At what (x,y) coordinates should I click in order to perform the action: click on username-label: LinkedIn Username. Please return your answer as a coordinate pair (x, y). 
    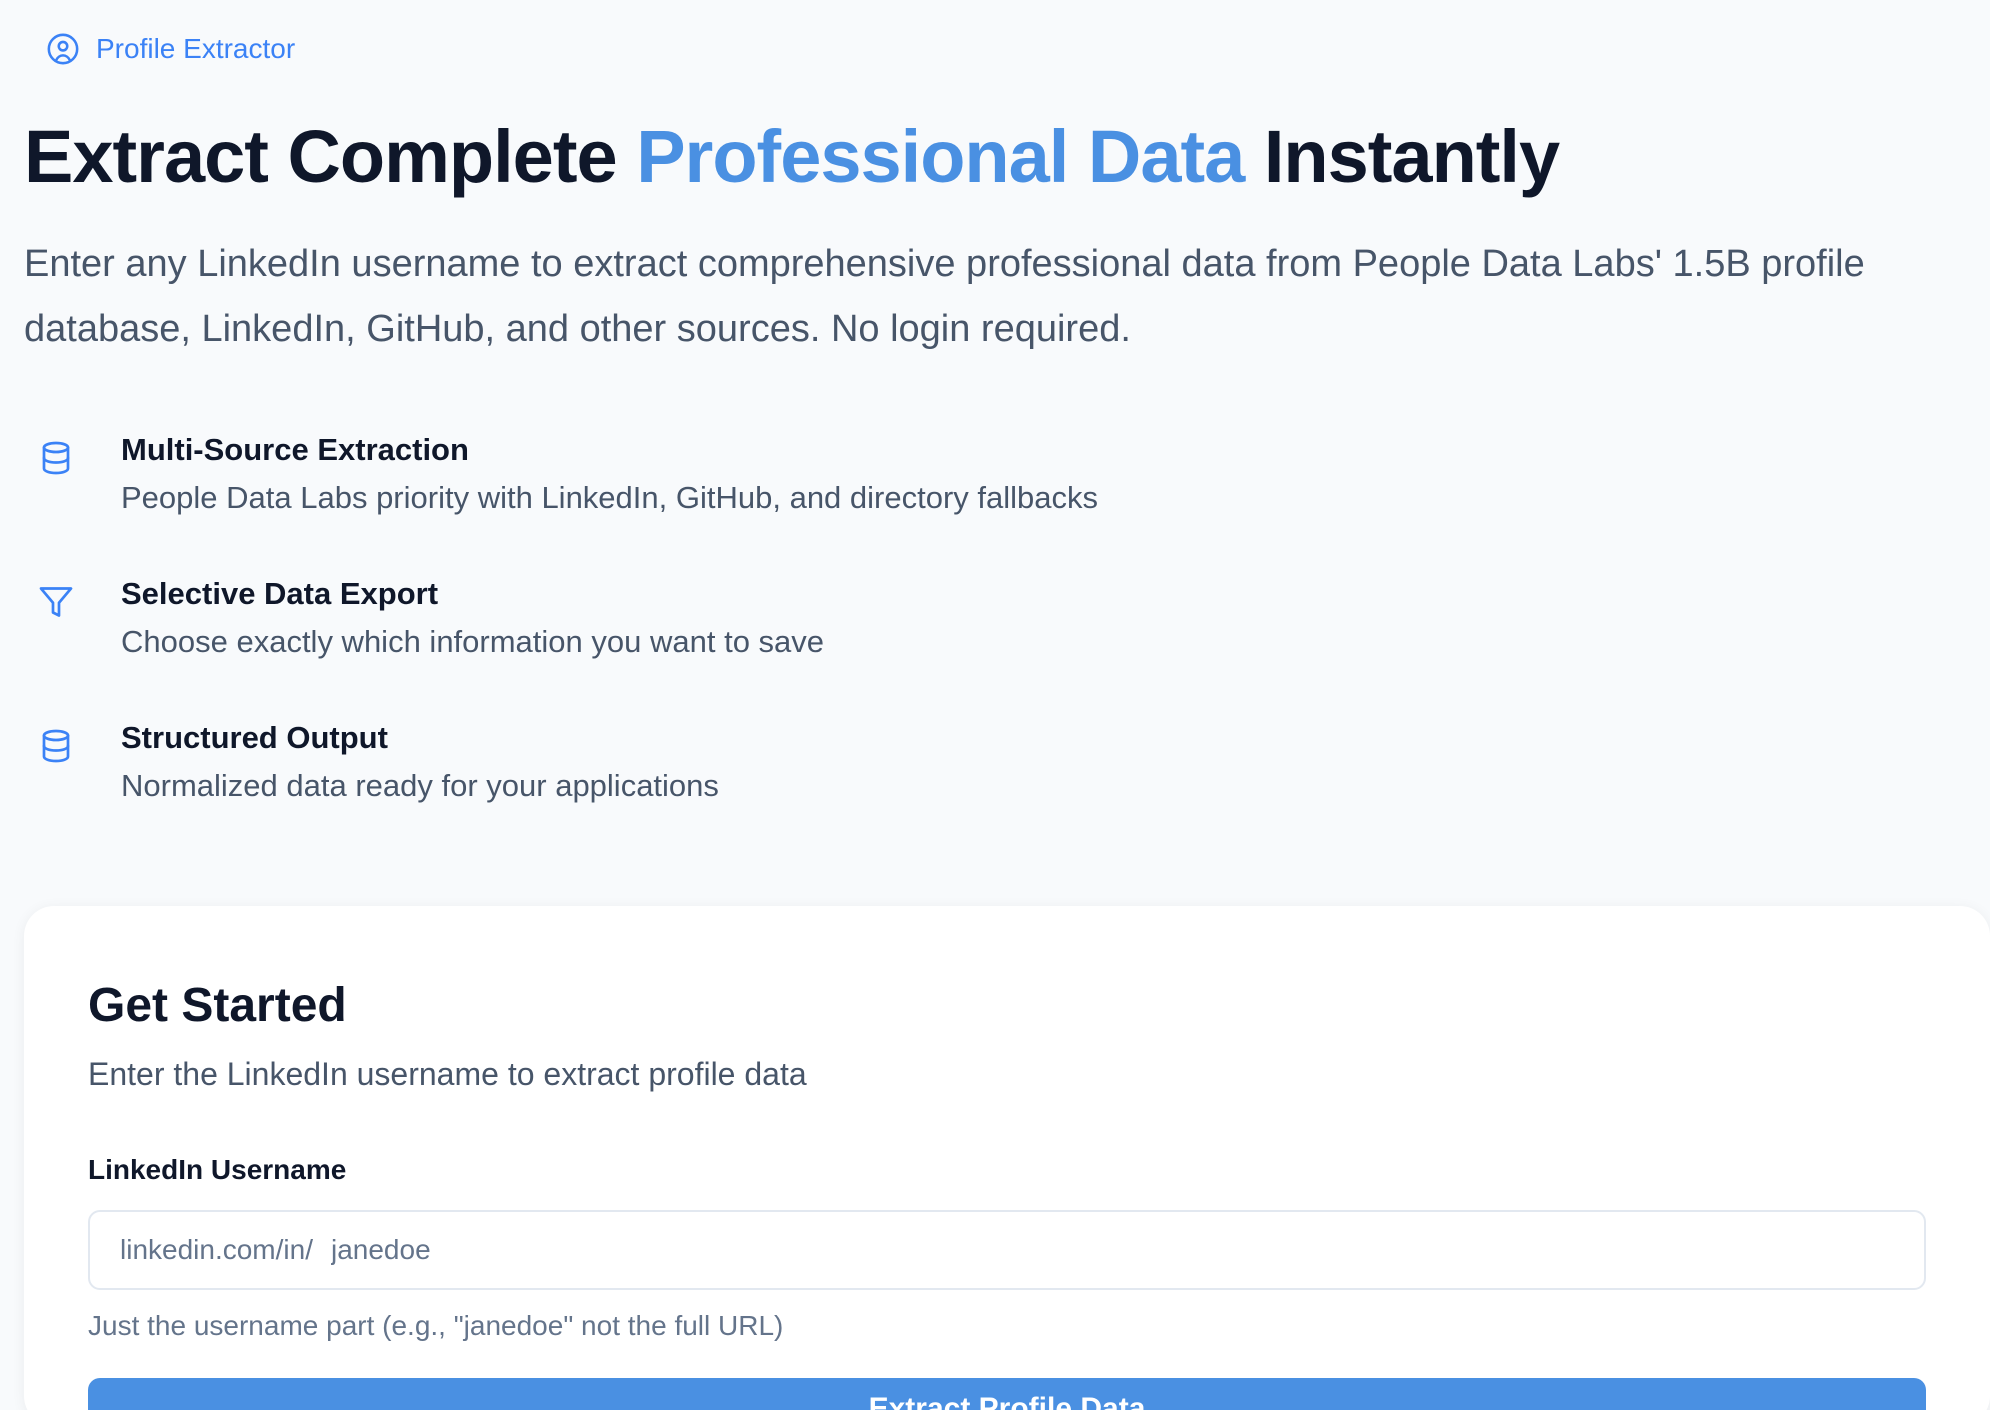
    Looking at the image, I should click on (217, 1169).